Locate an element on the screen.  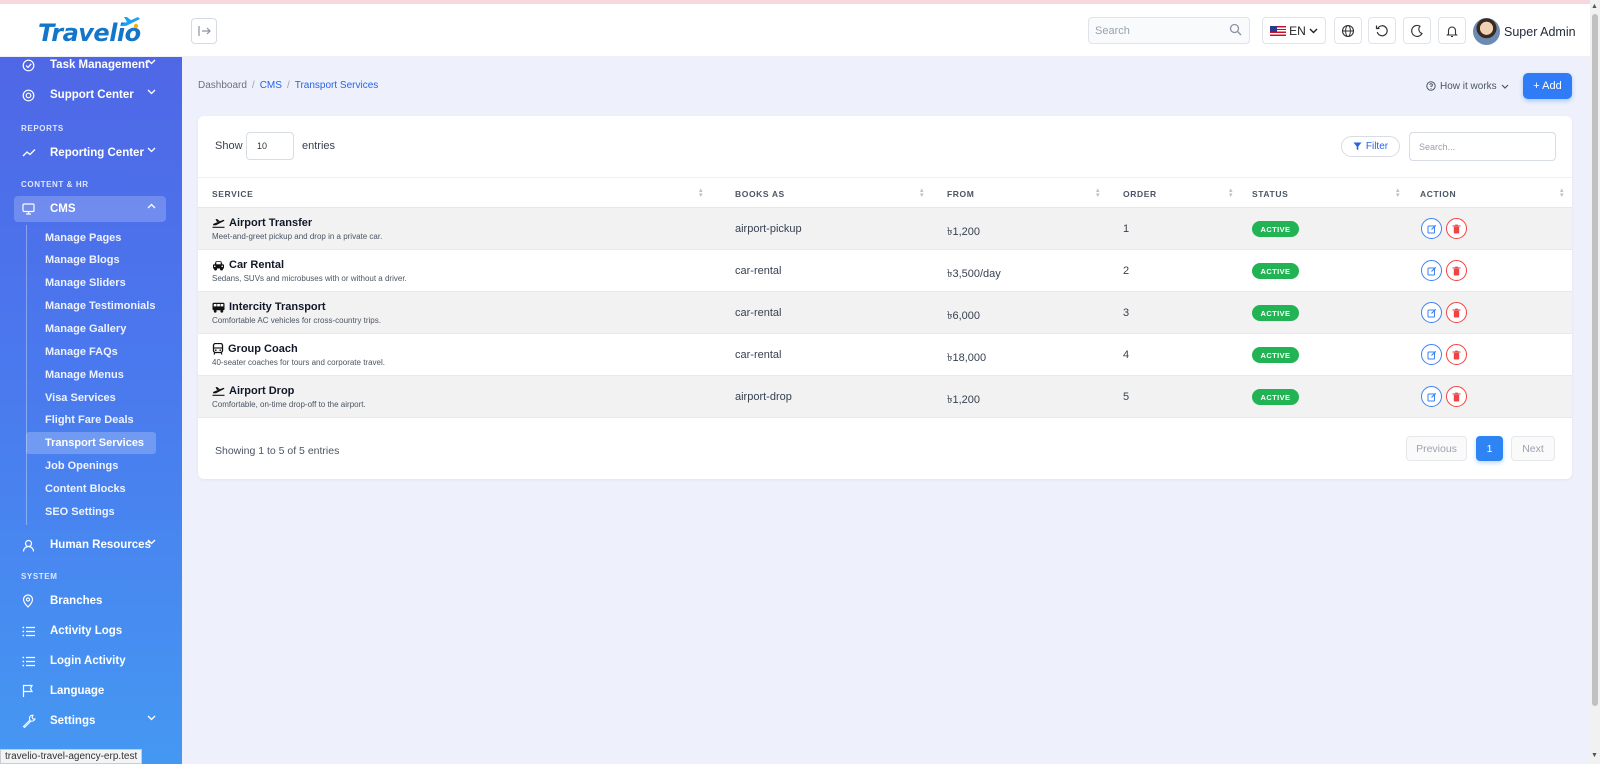
how-it-works-label: How it works is located at coordinates (1468, 86).